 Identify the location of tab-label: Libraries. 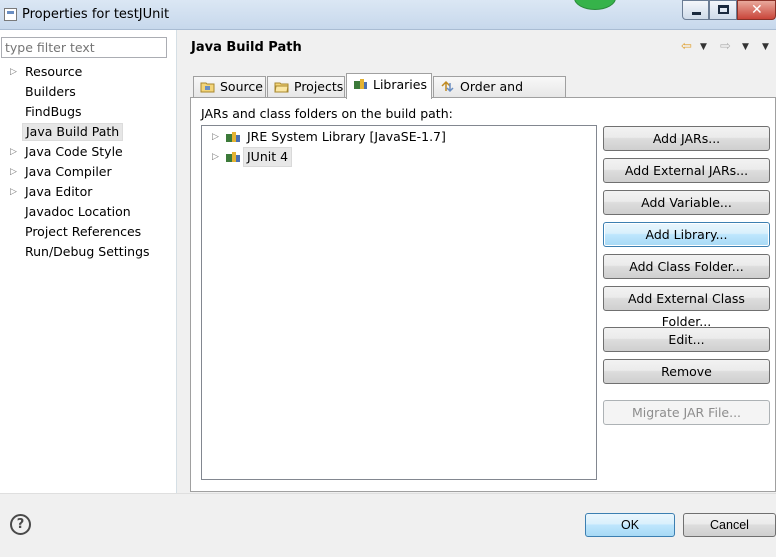
(400, 84).